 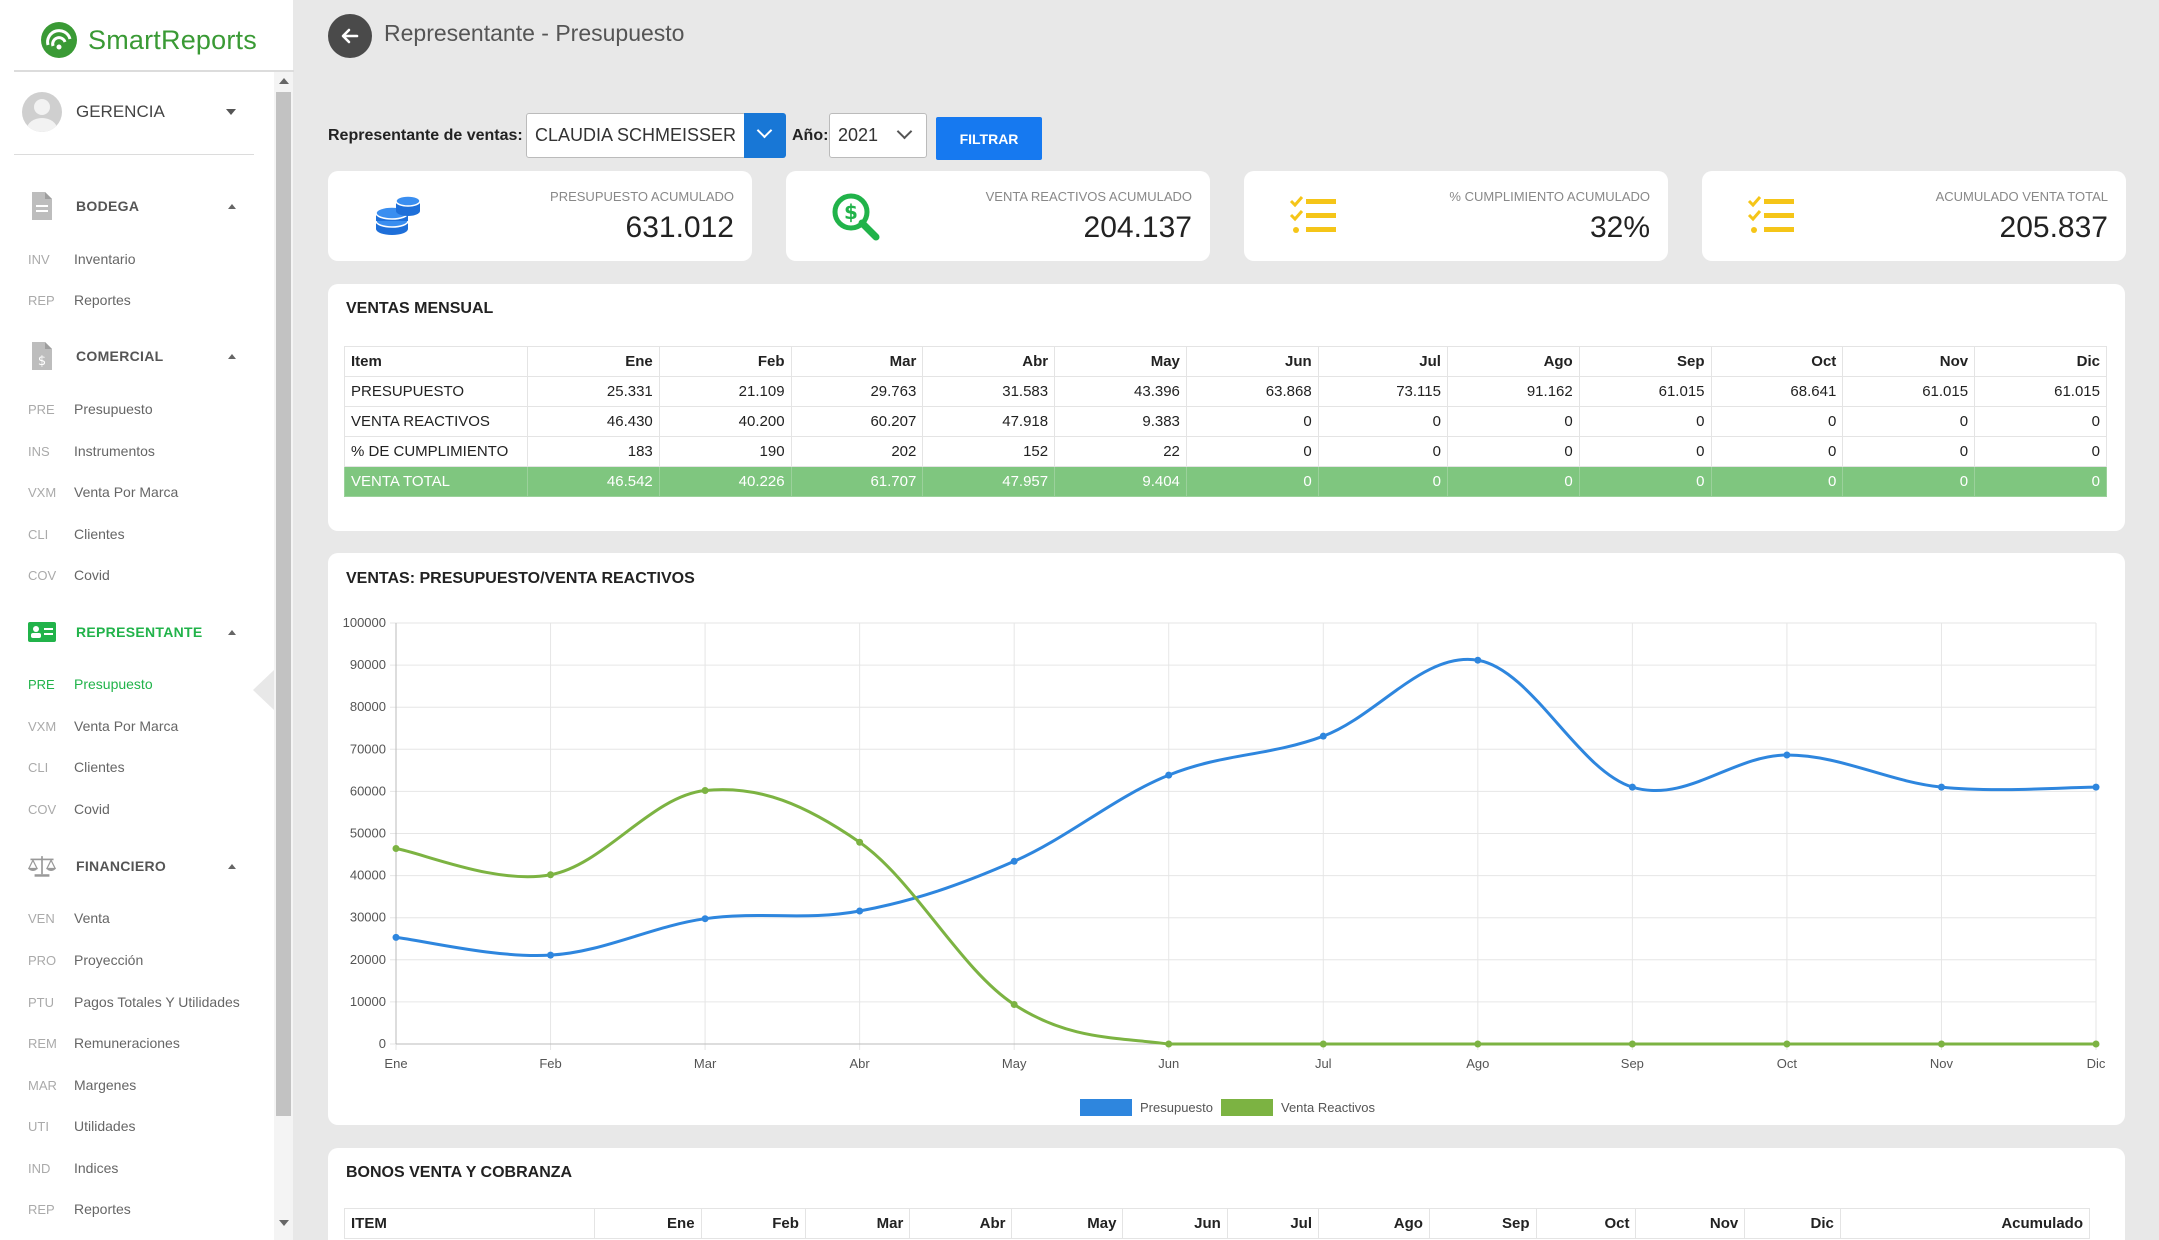 I want to click on legend-swatch, so click(x=1247, y=1107).